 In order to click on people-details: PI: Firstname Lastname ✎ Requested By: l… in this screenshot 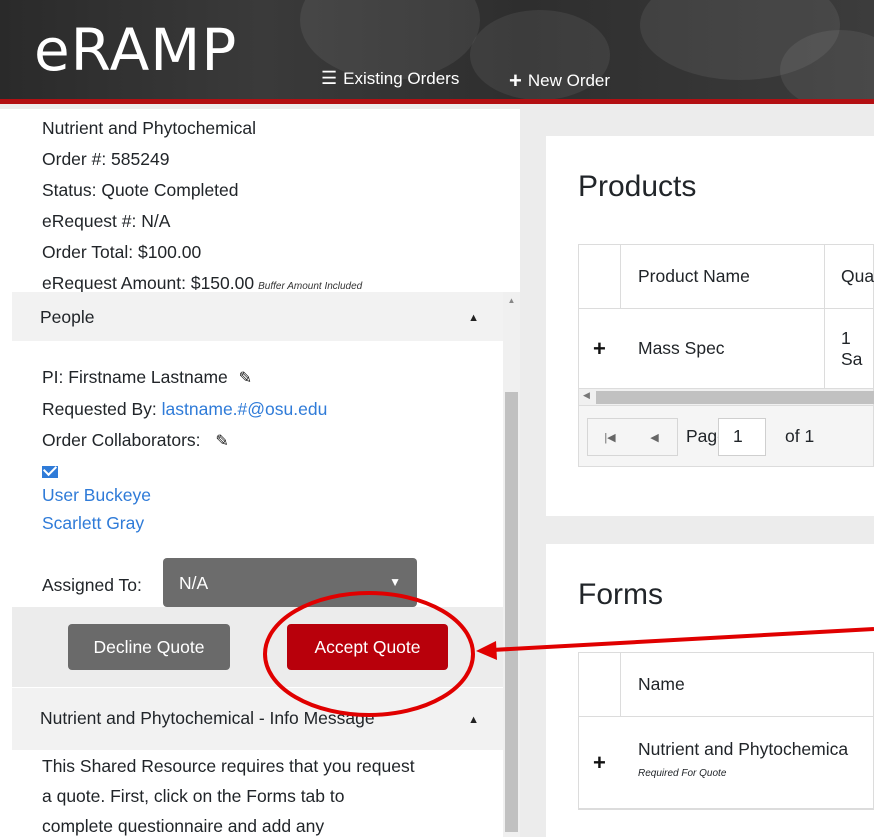, I will do `click(184, 449)`.